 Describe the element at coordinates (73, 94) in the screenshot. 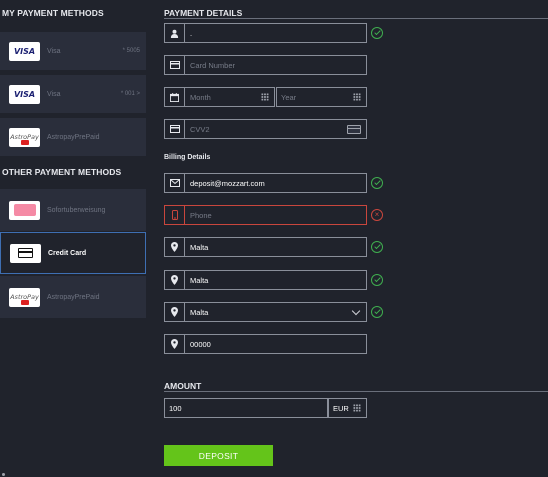

I see `saved-method-visa-2: VISA Visa * 001 >` at that location.